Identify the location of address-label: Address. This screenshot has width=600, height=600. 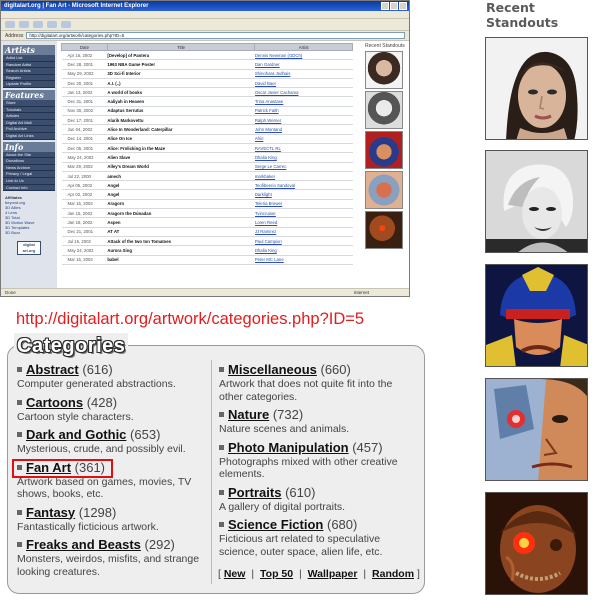
(14, 35).